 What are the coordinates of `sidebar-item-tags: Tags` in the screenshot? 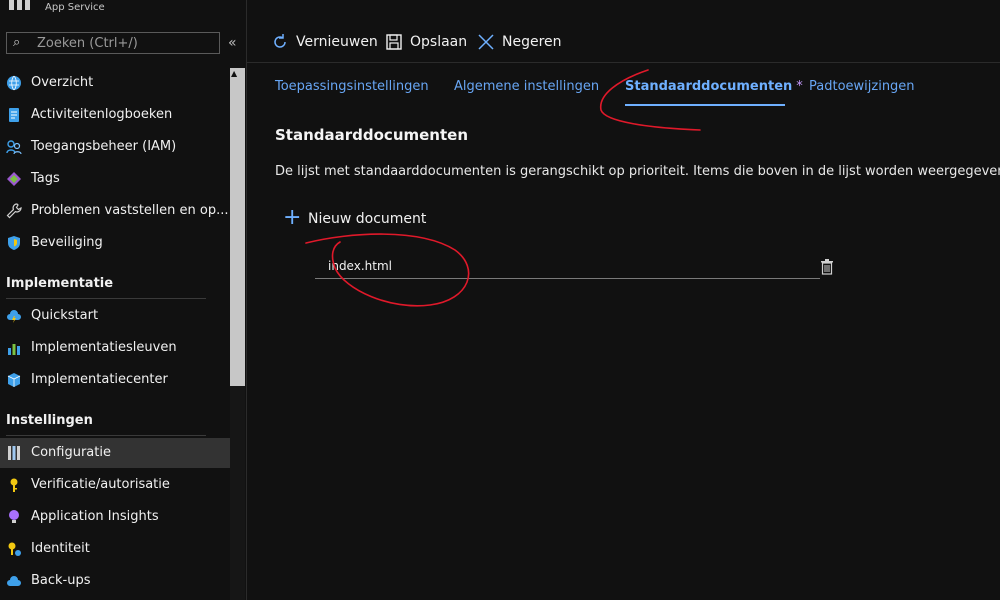 It's located at (115, 179).